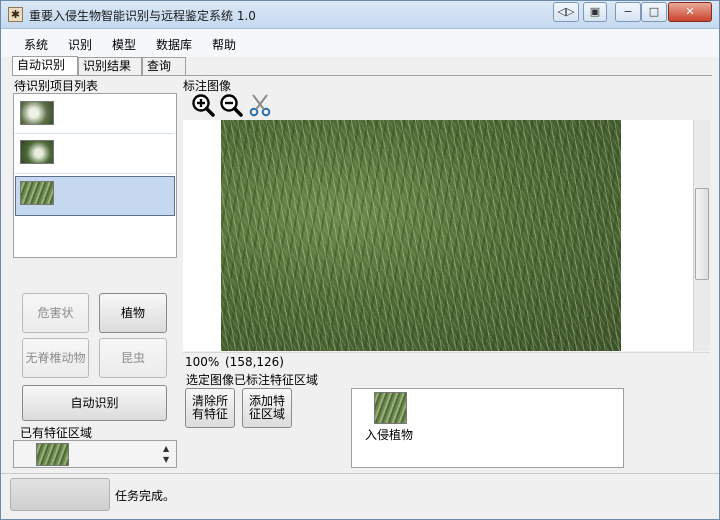 This screenshot has width=720, height=520. Describe the element at coordinates (124, 44) in the screenshot. I see `menu-model: 模型` at that location.